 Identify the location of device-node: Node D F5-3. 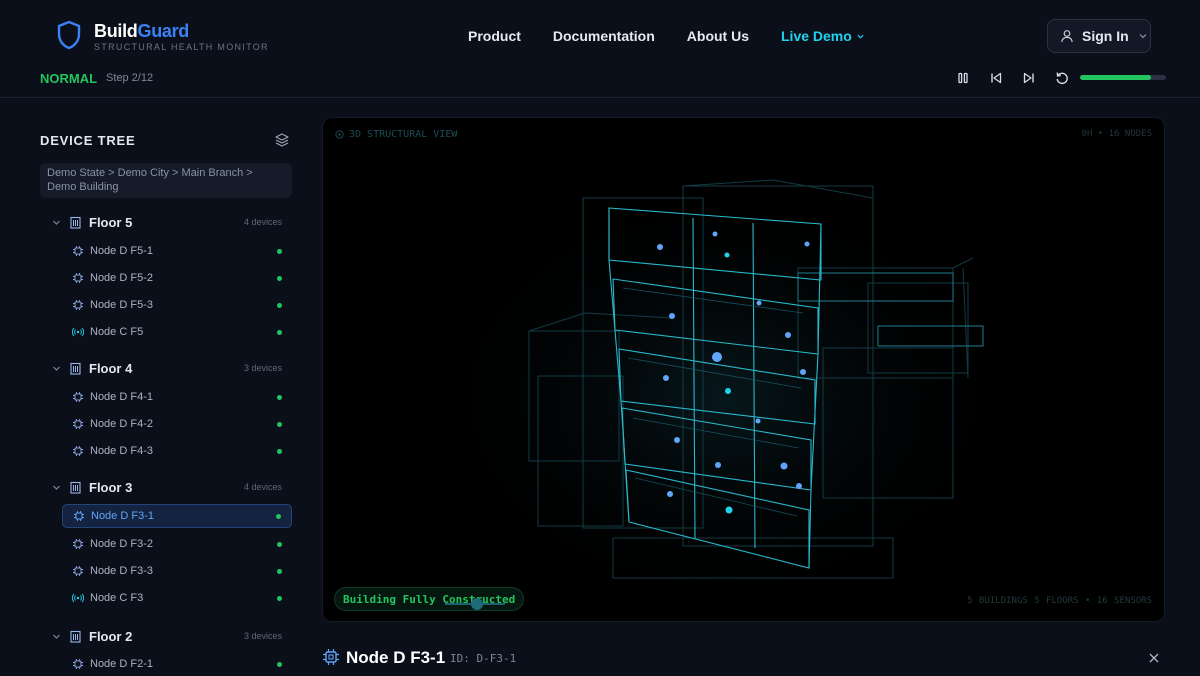
(177, 305).